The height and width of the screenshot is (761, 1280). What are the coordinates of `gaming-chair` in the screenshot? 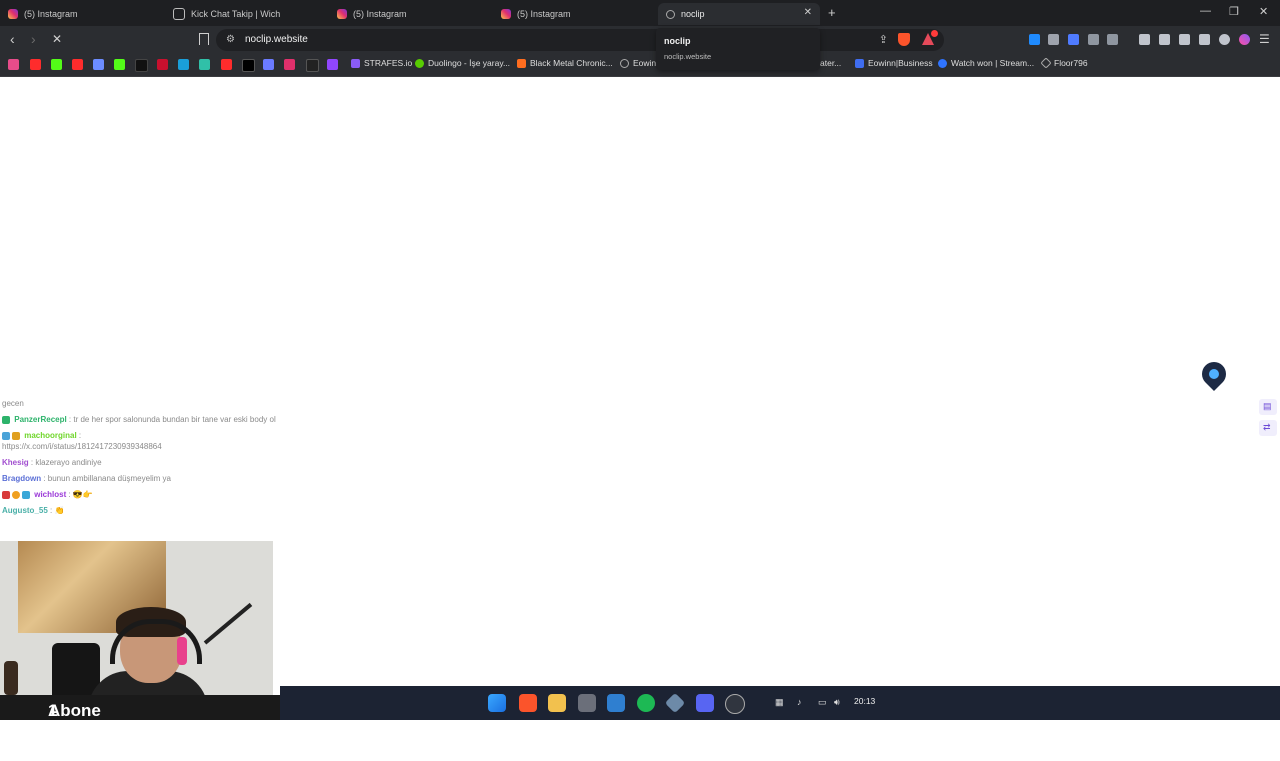 It's located at (76, 669).